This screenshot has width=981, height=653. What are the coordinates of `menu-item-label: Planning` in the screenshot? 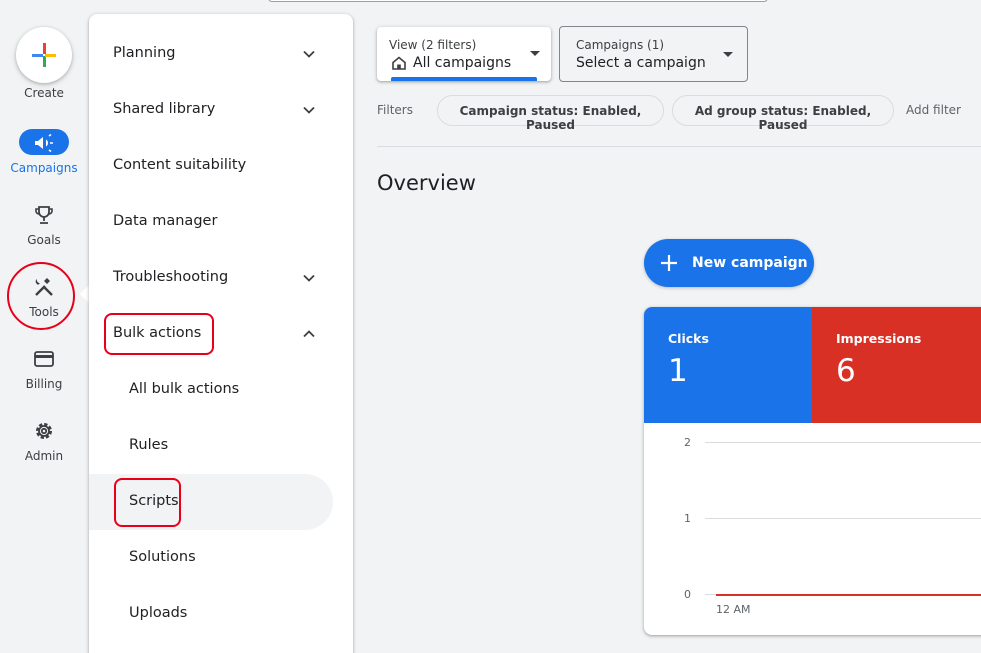 It's located at (144, 53).